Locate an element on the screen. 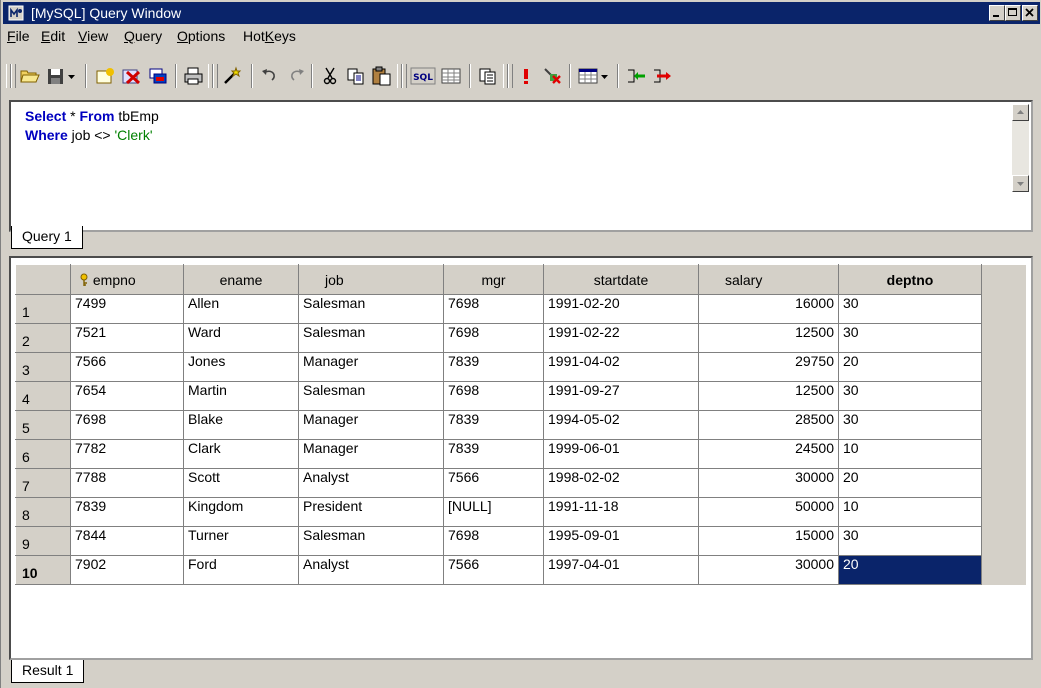  cell-salary: 29750 is located at coordinates (768, 367).